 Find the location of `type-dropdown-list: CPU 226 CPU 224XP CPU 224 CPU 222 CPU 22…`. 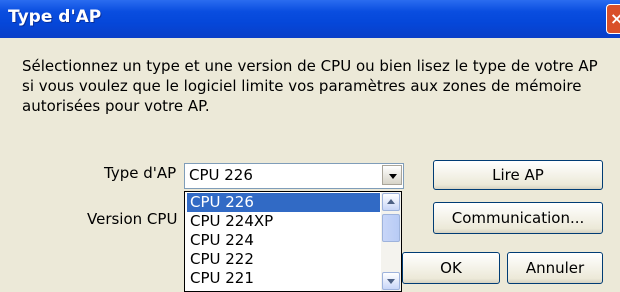

type-dropdown-list: CPU 226 CPU 224XP CPU 224 CPU 222 CPU 22… is located at coordinates (293, 241).